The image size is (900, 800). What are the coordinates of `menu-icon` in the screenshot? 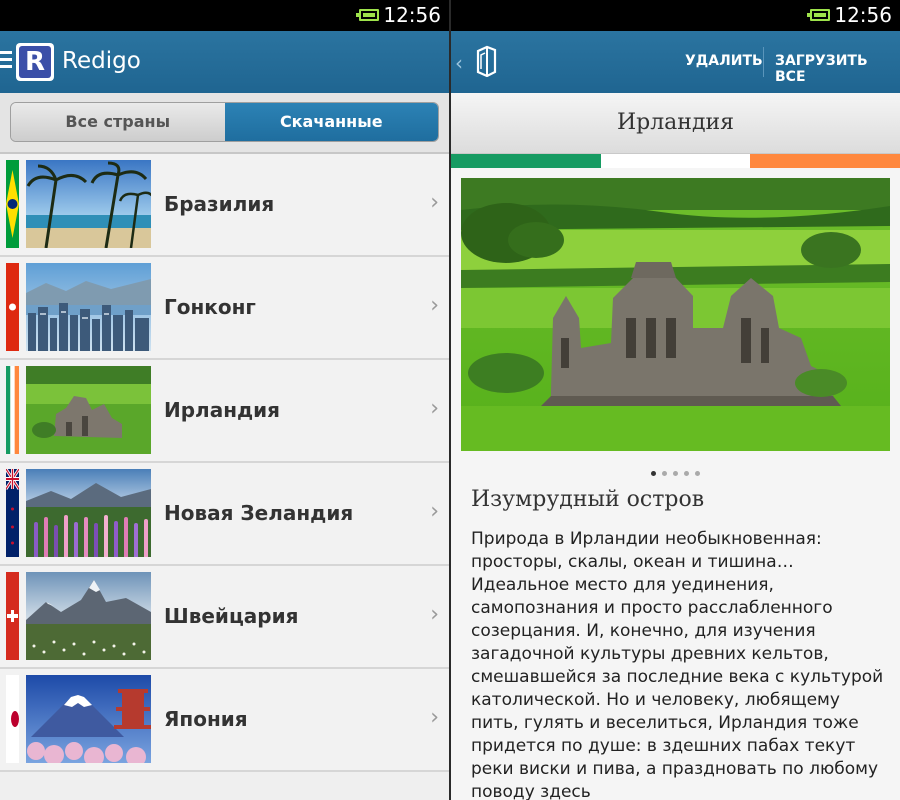 It's located at (6, 60).